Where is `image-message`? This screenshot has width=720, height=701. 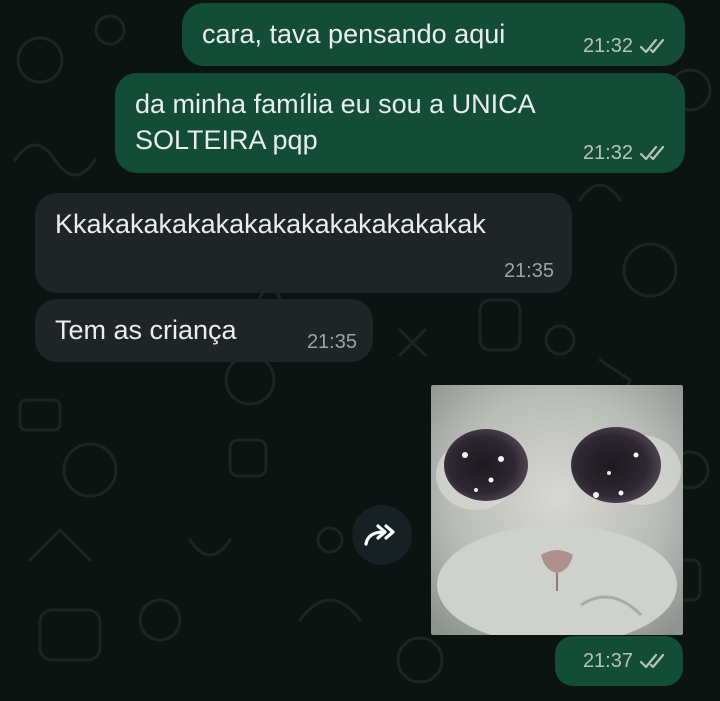
image-message is located at coordinates (557, 510).